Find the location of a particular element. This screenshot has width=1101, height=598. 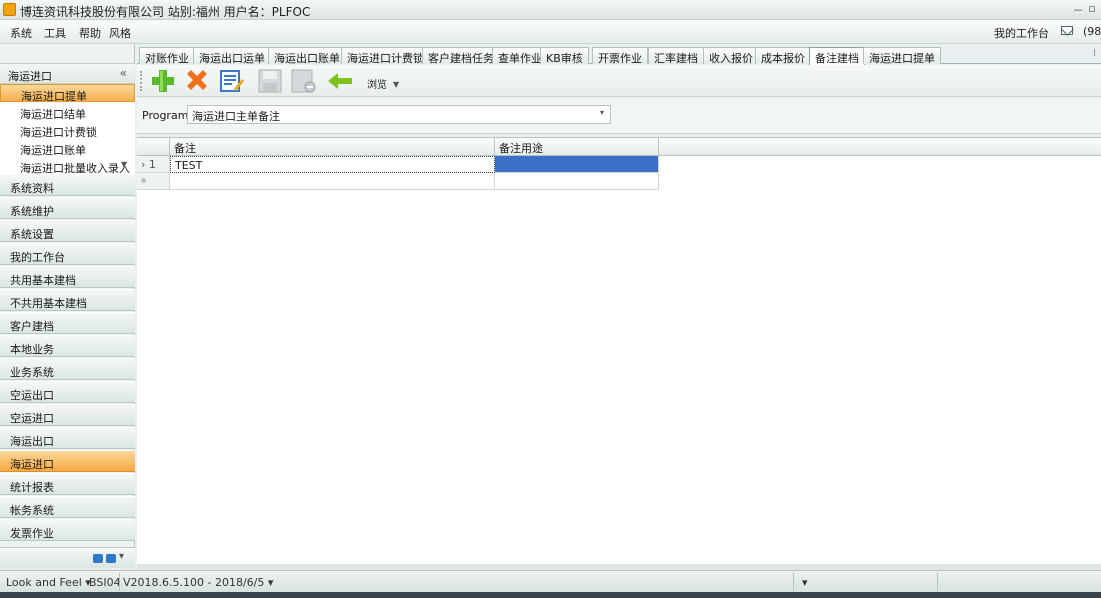

cell-remark: TEST is located at coordinates (332, 164).